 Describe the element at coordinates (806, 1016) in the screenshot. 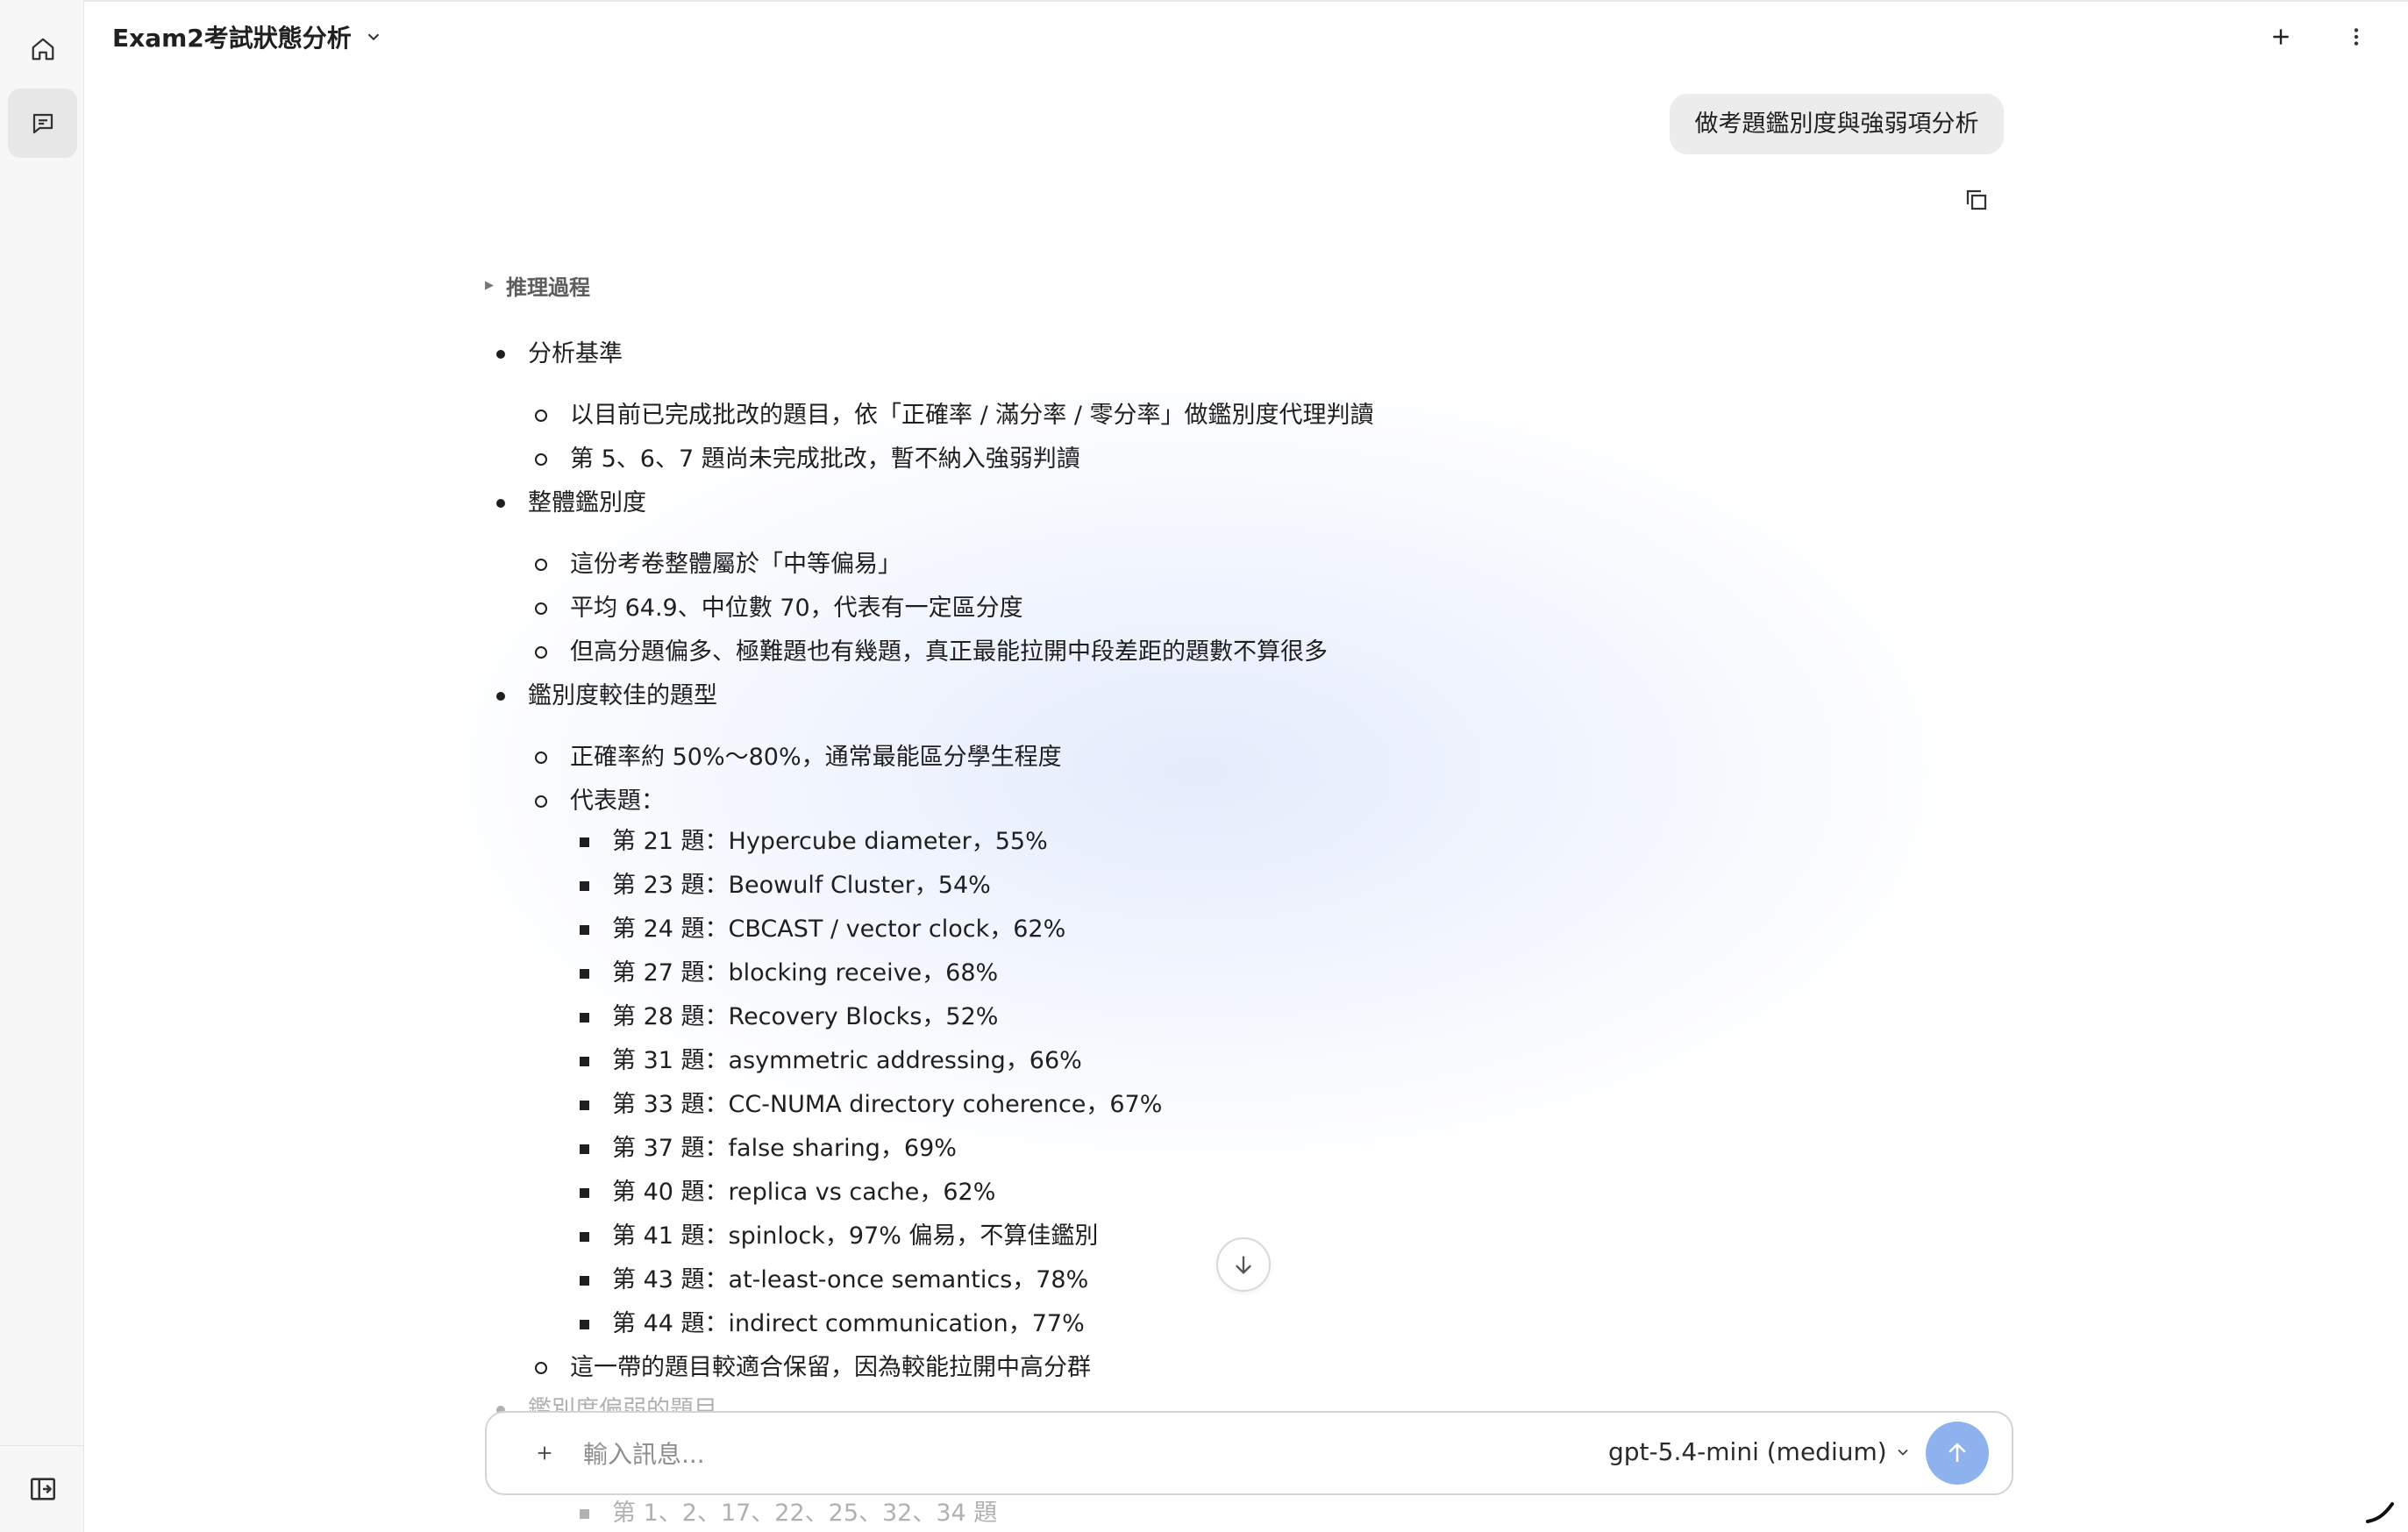

I see `sub-list-item: 第 28 題：Recovery Blocks，52%` at that location.